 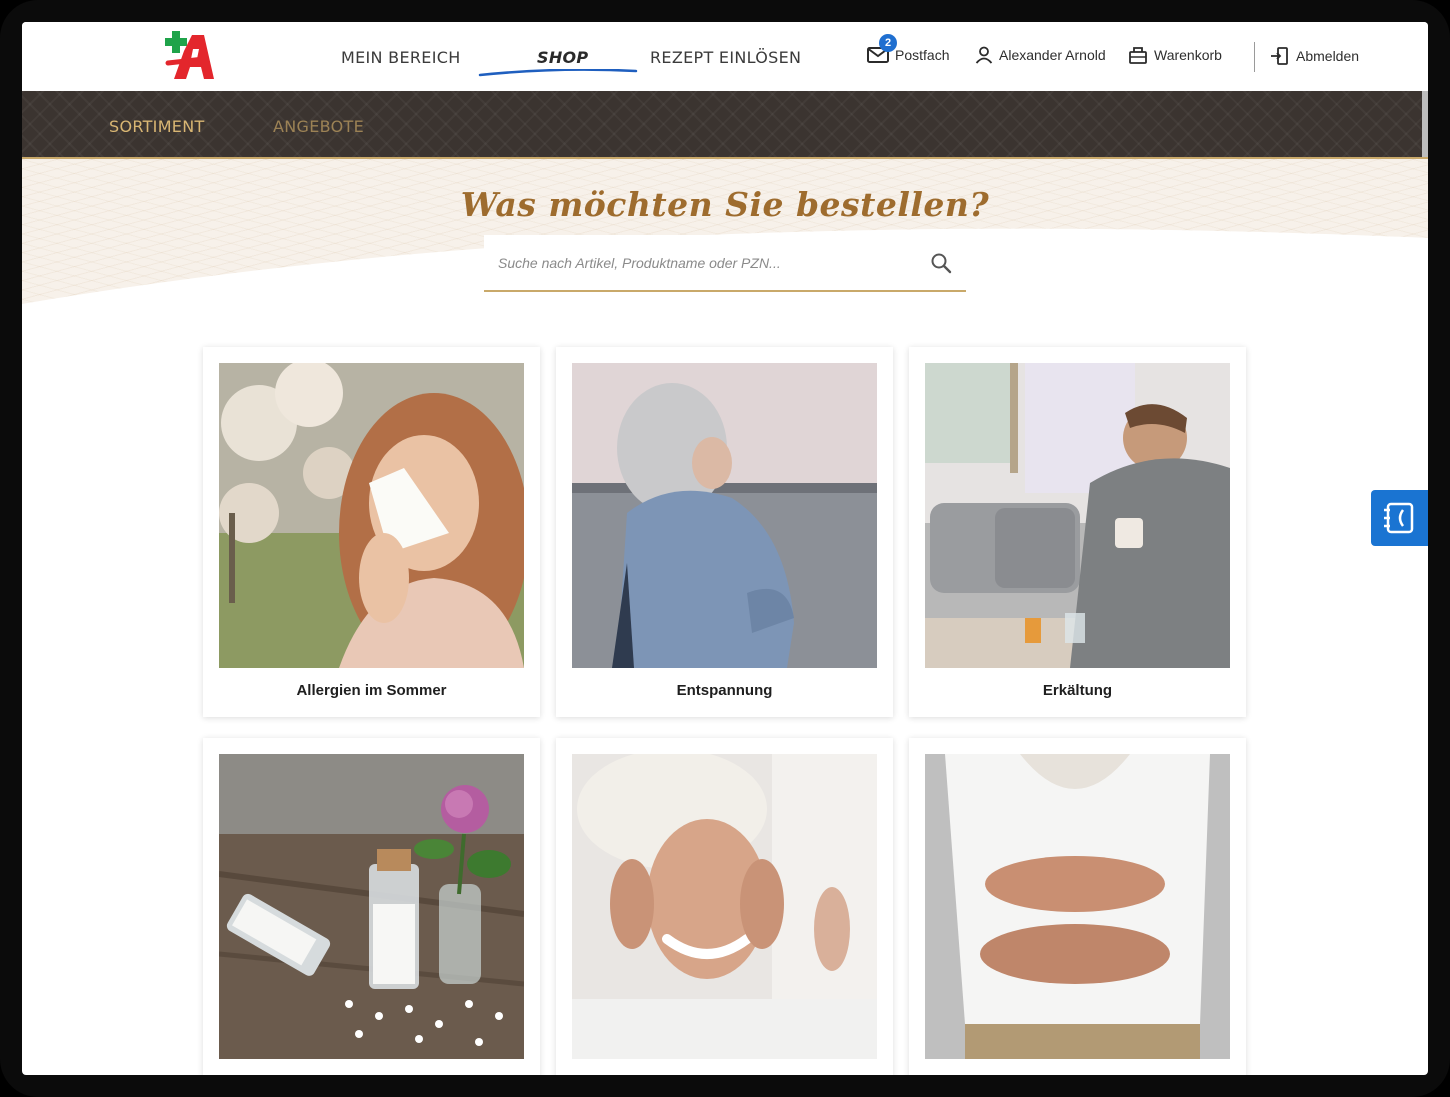 What do you see at coordinates (1138, 55) in the screenshot?
I see `basket-icon` at bounding box center [1138, 55].